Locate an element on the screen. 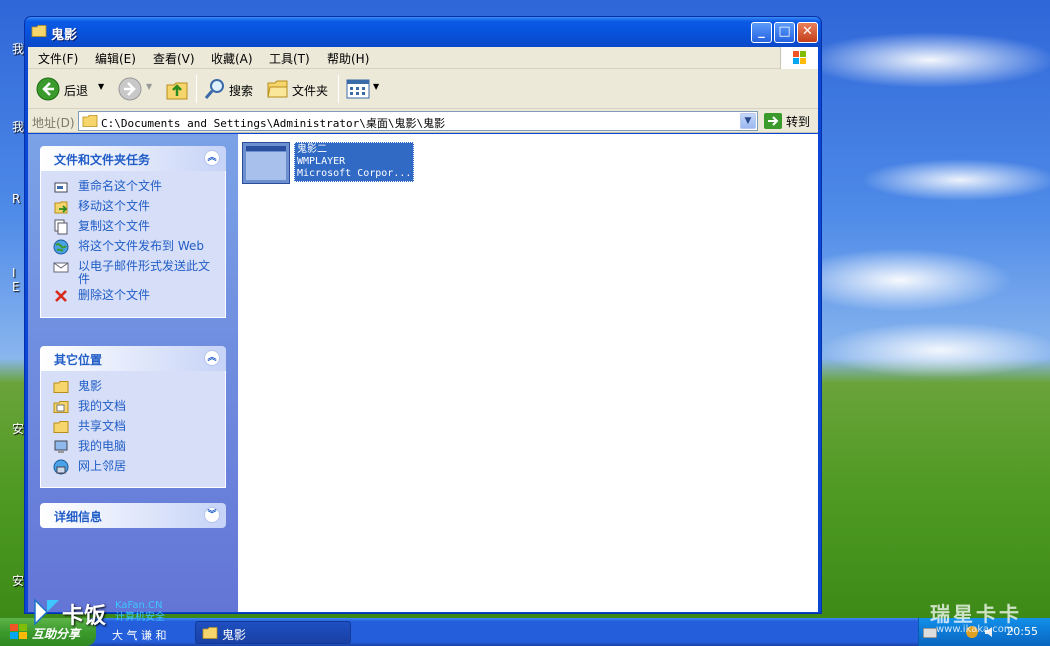 This screenshot has height=646, width=1050. place-label: 共享文档 is located at coordinates (102, 426).